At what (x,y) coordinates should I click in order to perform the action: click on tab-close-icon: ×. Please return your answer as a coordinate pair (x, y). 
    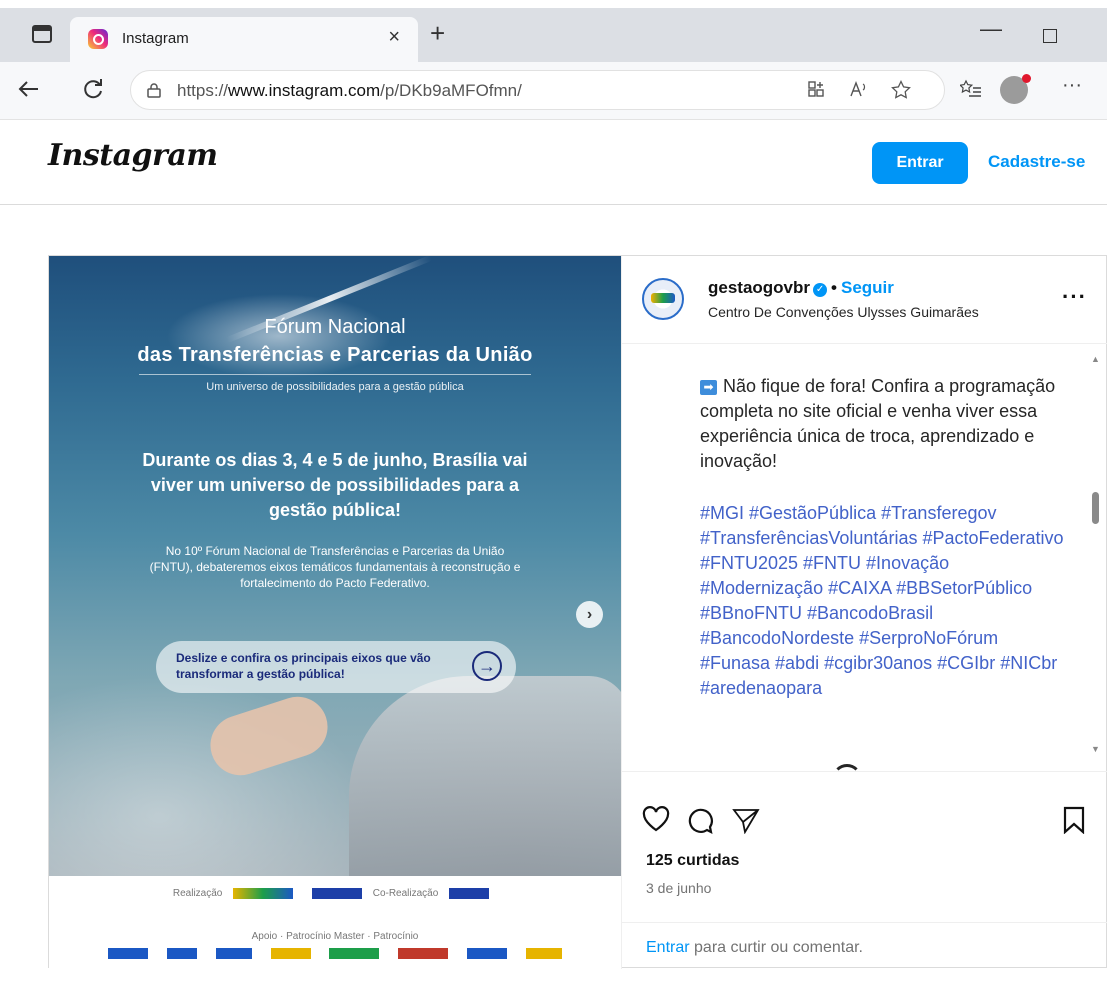
    Looking at the image, I should click on (394, 37).